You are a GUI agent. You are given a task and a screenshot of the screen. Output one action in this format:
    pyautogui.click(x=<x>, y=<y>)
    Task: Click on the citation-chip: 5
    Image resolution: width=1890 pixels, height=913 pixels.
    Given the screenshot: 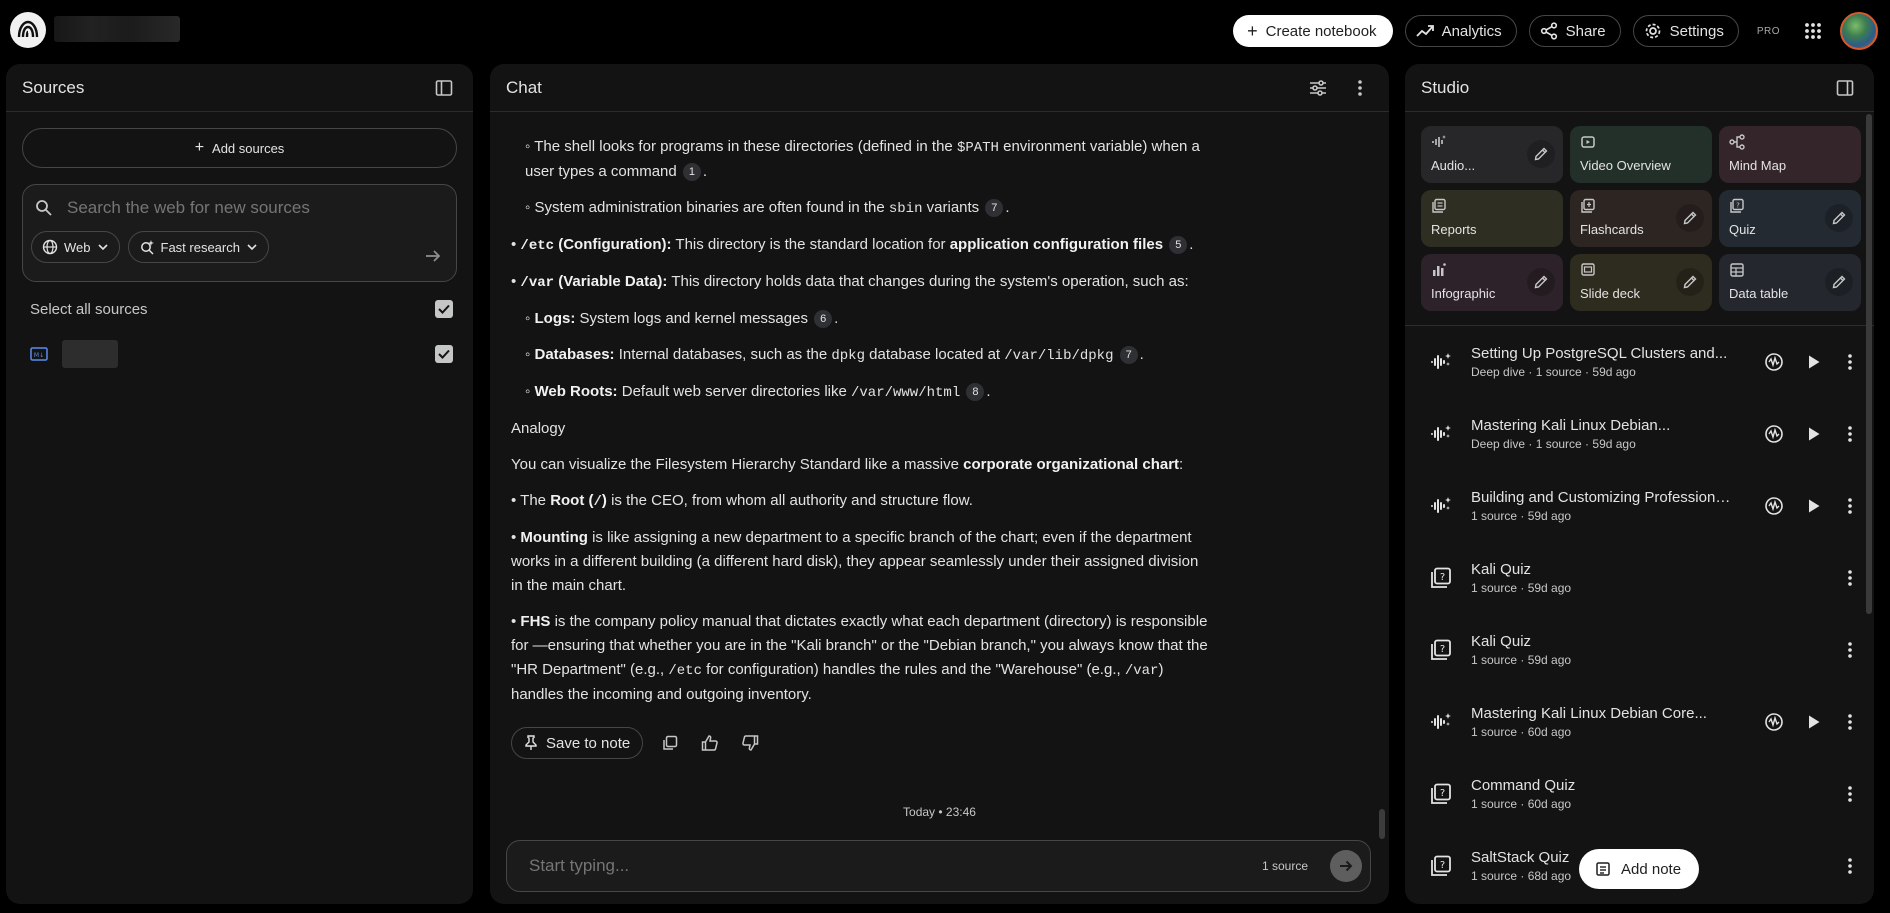 What is the action you would take?
    pyautogui.click(x=1178, y=245)
    